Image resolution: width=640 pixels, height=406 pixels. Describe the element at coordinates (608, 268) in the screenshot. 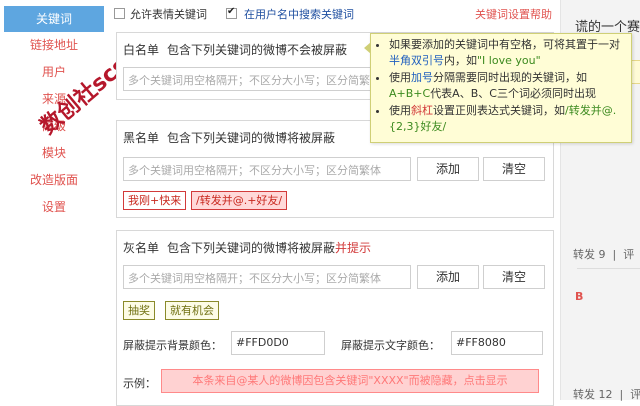

I see `bg-divider` at that location.